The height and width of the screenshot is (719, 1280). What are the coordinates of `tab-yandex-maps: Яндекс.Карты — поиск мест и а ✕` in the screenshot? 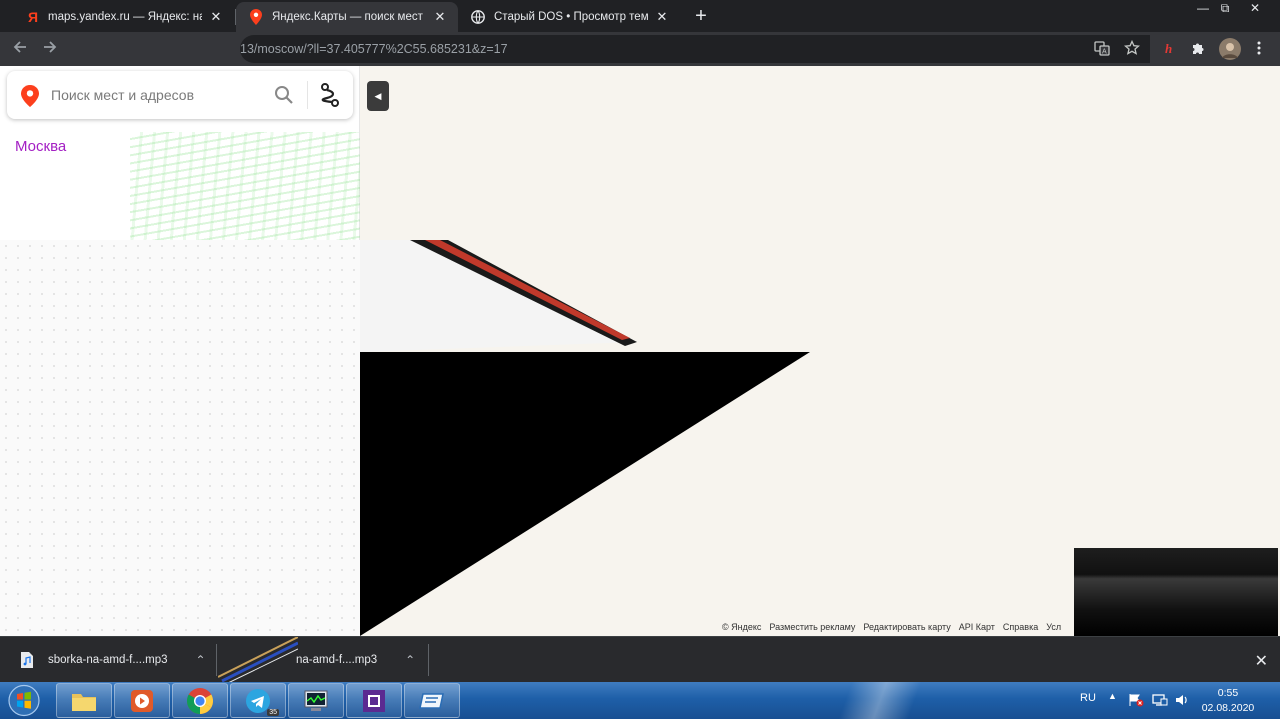 It's located at (347, 17).